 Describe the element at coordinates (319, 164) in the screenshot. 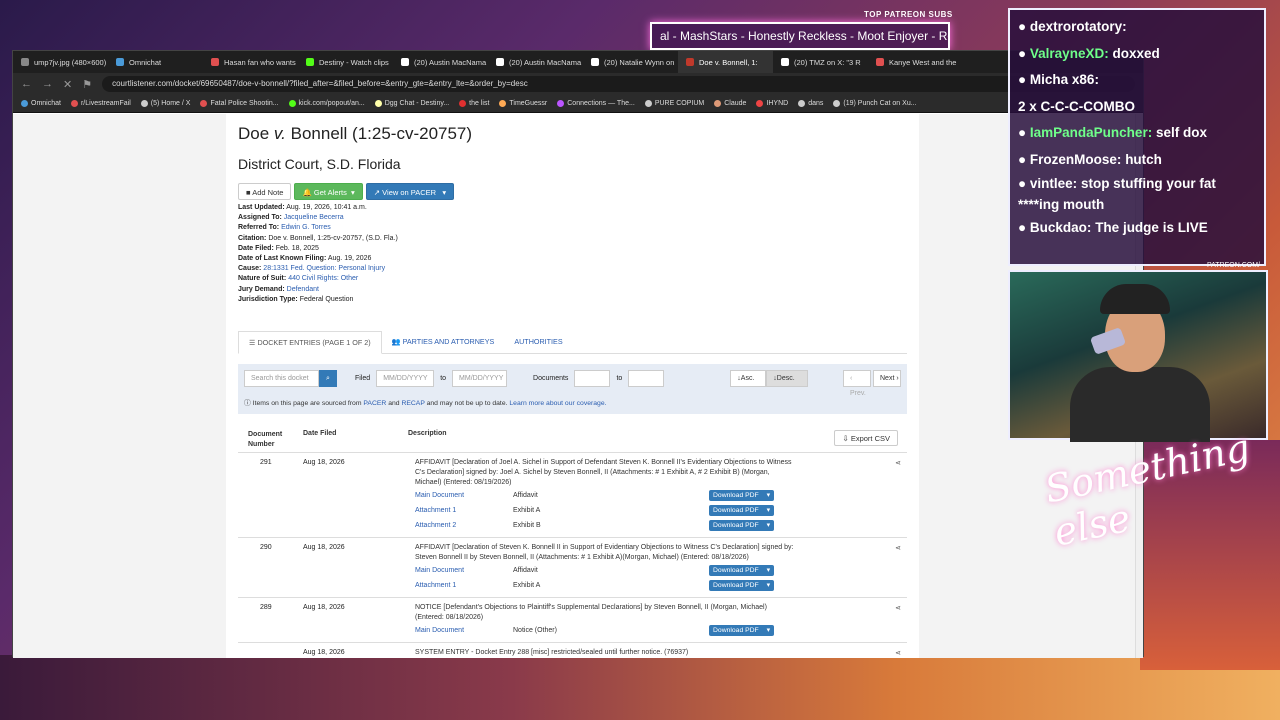

I see `court-name: District Court, S.D. Florida` at that location.